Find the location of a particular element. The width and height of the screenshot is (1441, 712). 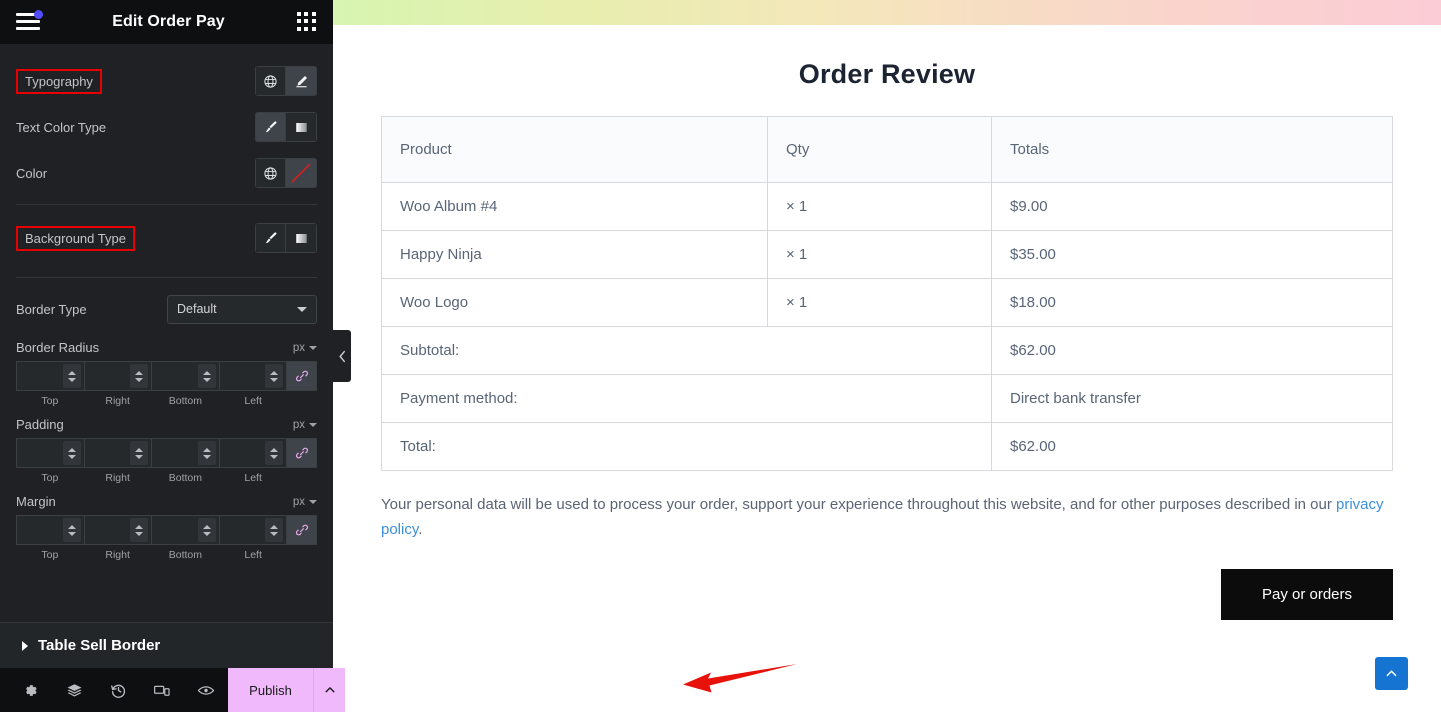

cell-summary-label: Payment method: is located at coordinates (686, 398).